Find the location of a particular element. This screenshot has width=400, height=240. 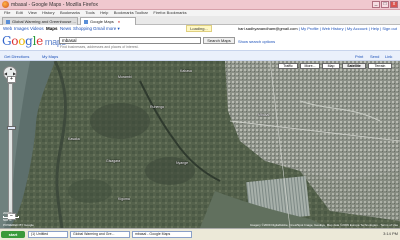

scale-ft: 2000 ft is located at coordinates (8, 213).